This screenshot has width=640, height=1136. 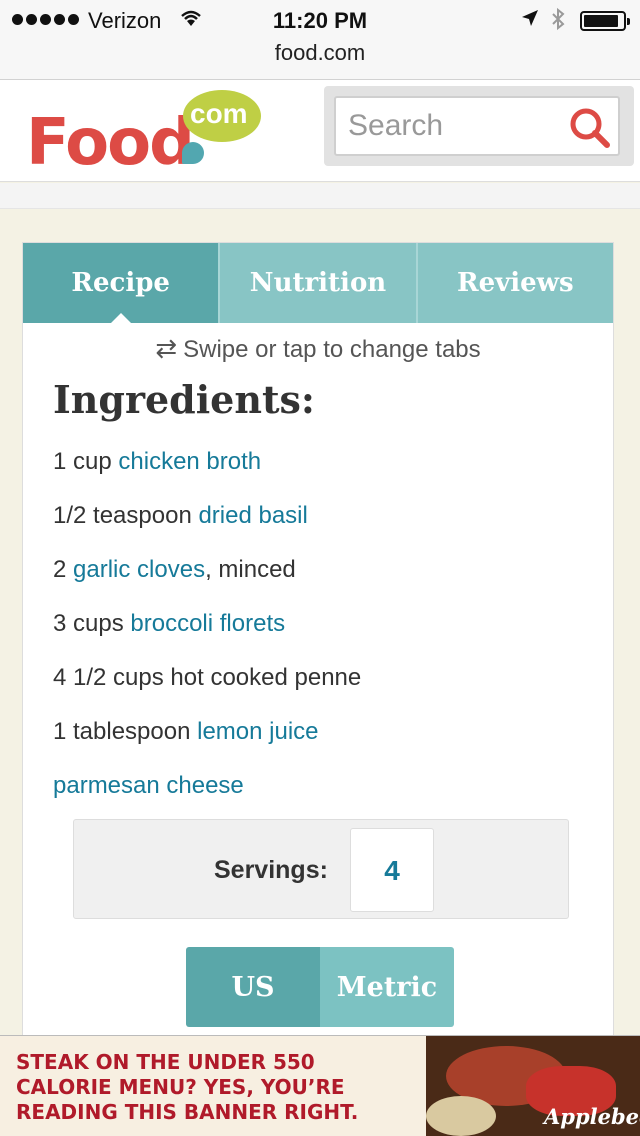 What do you see at coordinates (605, 21) in the screenshot?
I see `battery-icon` at bounding box center [605, 21].